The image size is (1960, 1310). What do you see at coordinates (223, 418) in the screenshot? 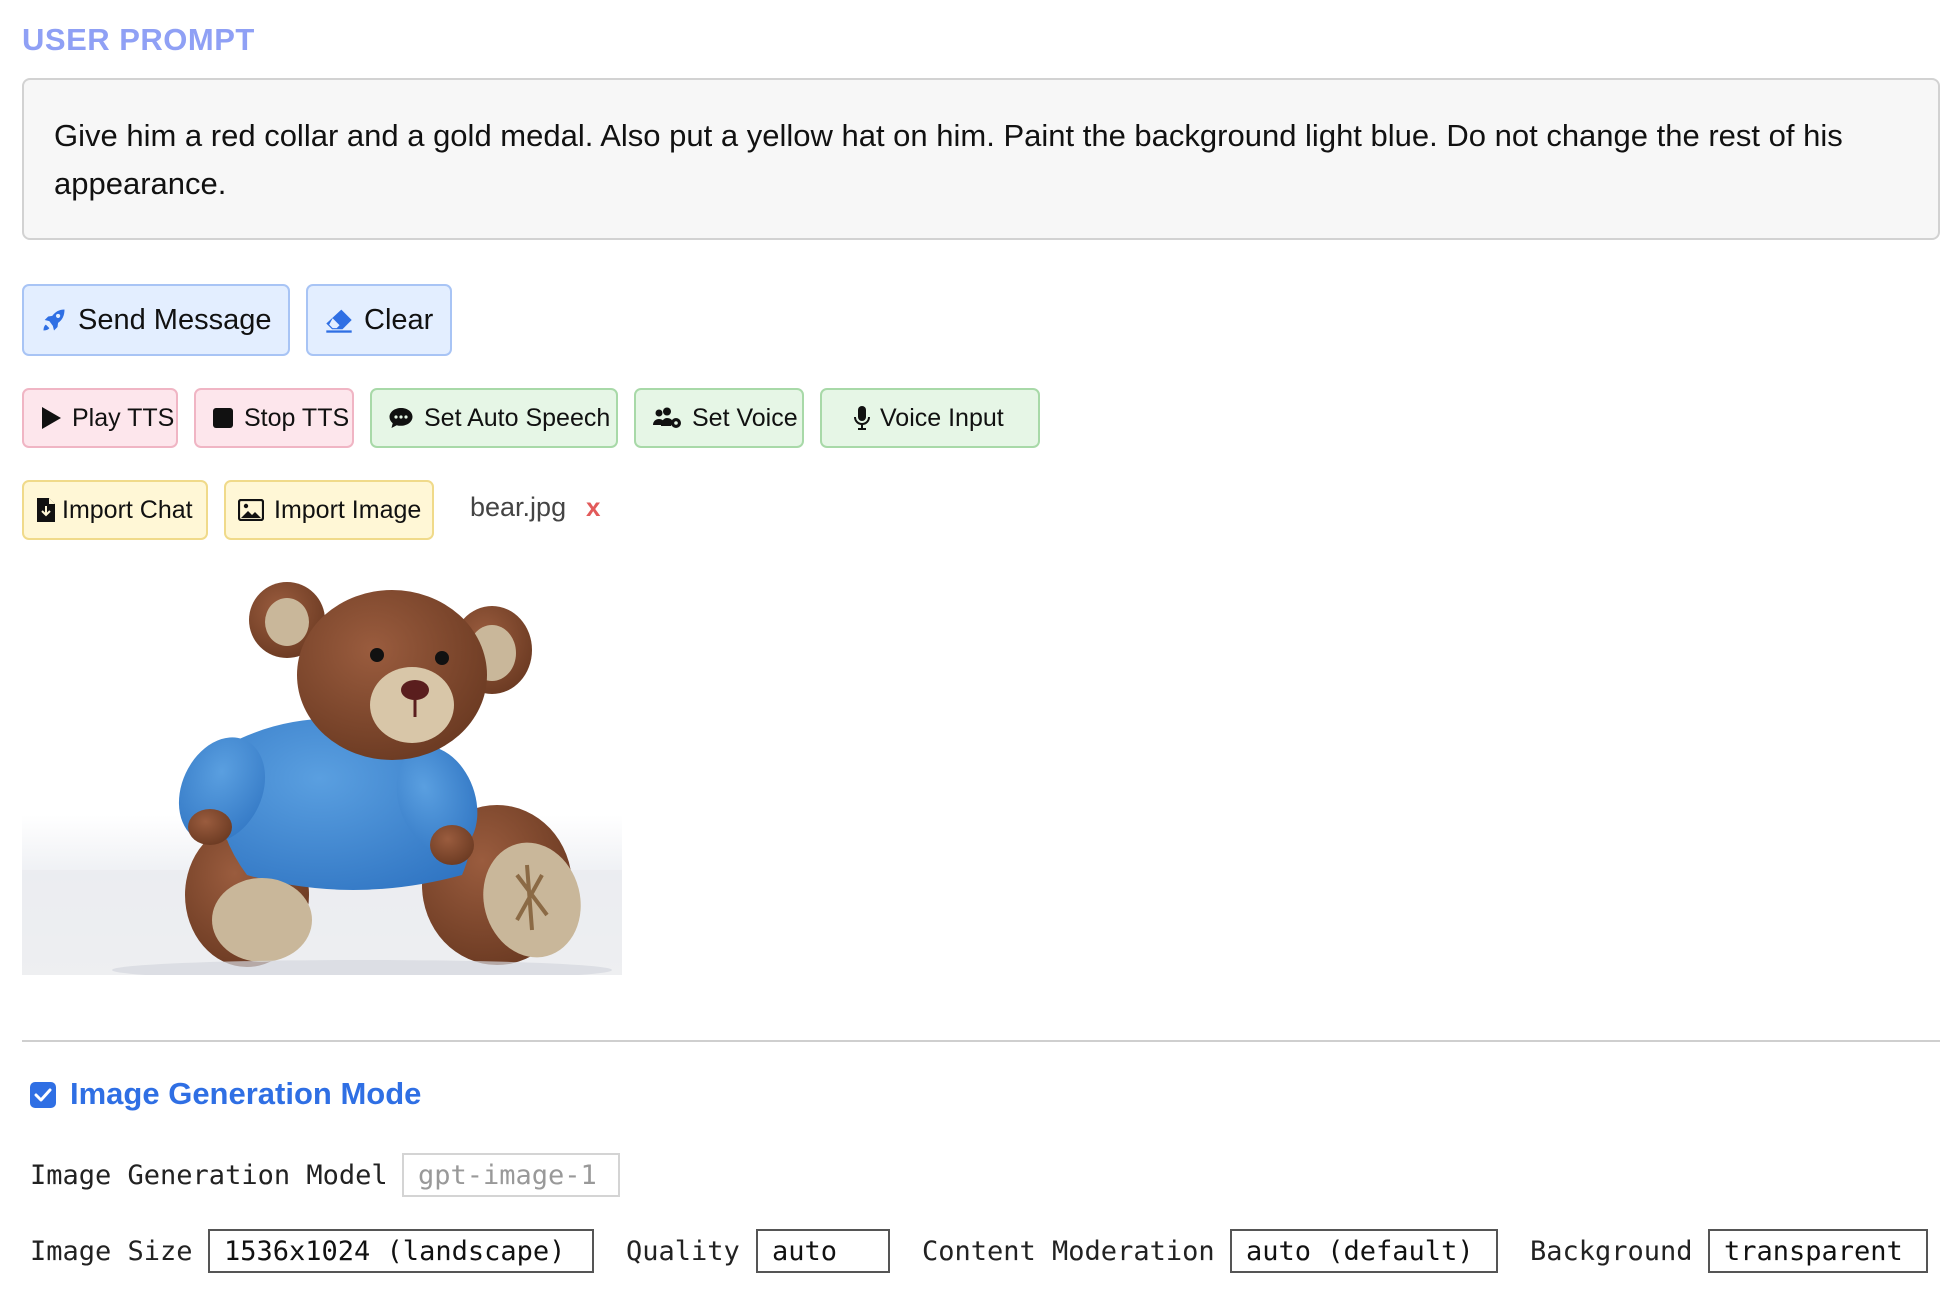
I see `stop-icon` at bounding box center [223, 418].